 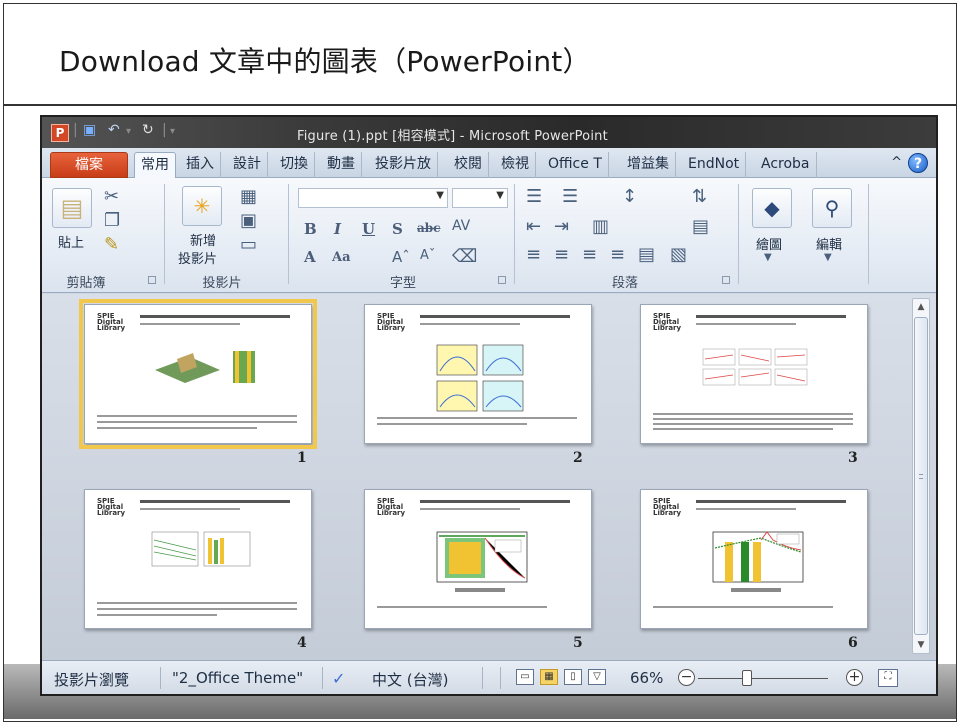 I want to click on save-icon: ▣, so click(x=89, y=130).